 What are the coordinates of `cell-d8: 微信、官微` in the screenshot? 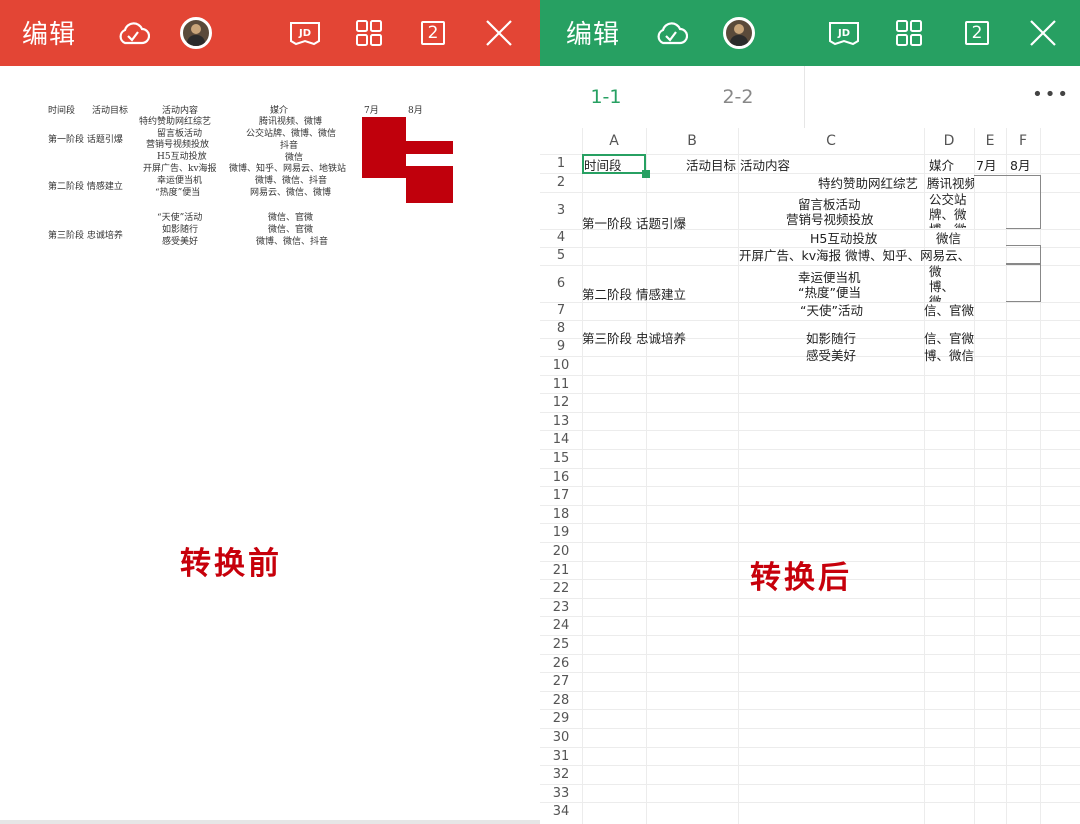 It's located at (949, 338).